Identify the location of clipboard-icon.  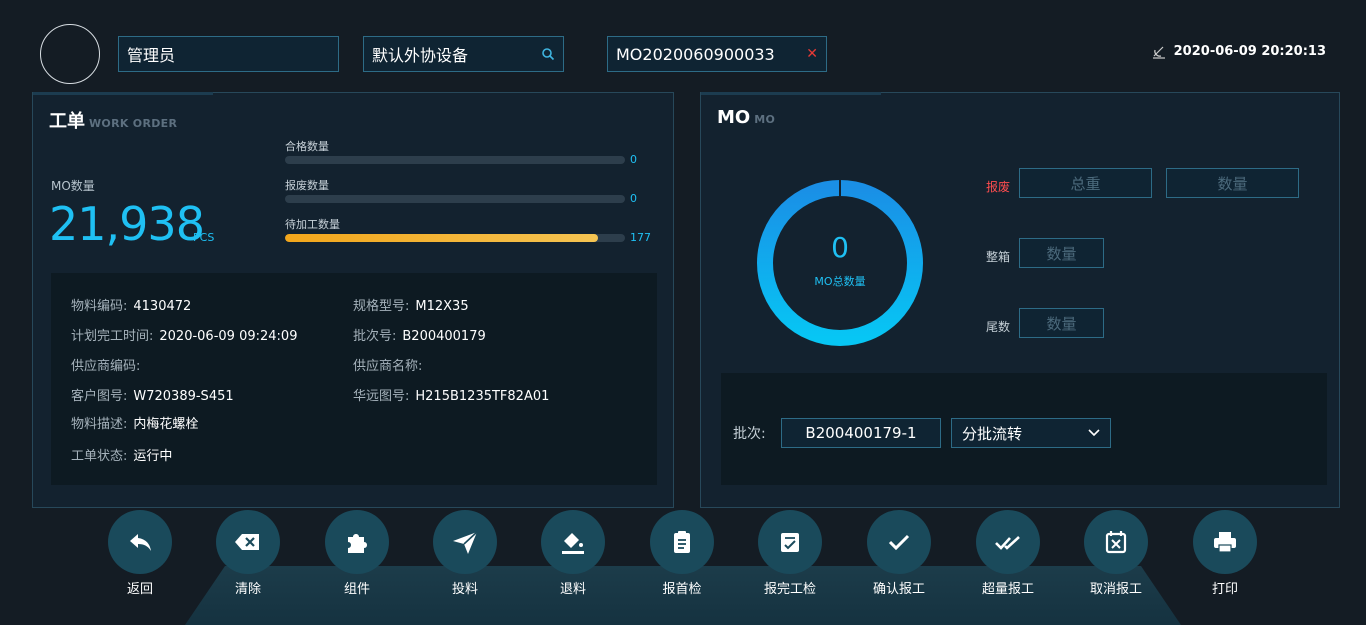
(682, 542).